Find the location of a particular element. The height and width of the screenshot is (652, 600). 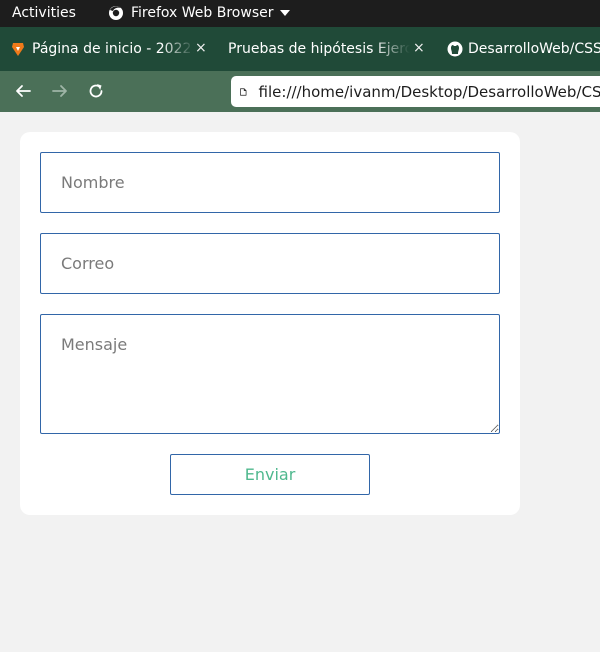

system-top-bar: Activities Firefox Web Browser is located at coordinates (300, 13).